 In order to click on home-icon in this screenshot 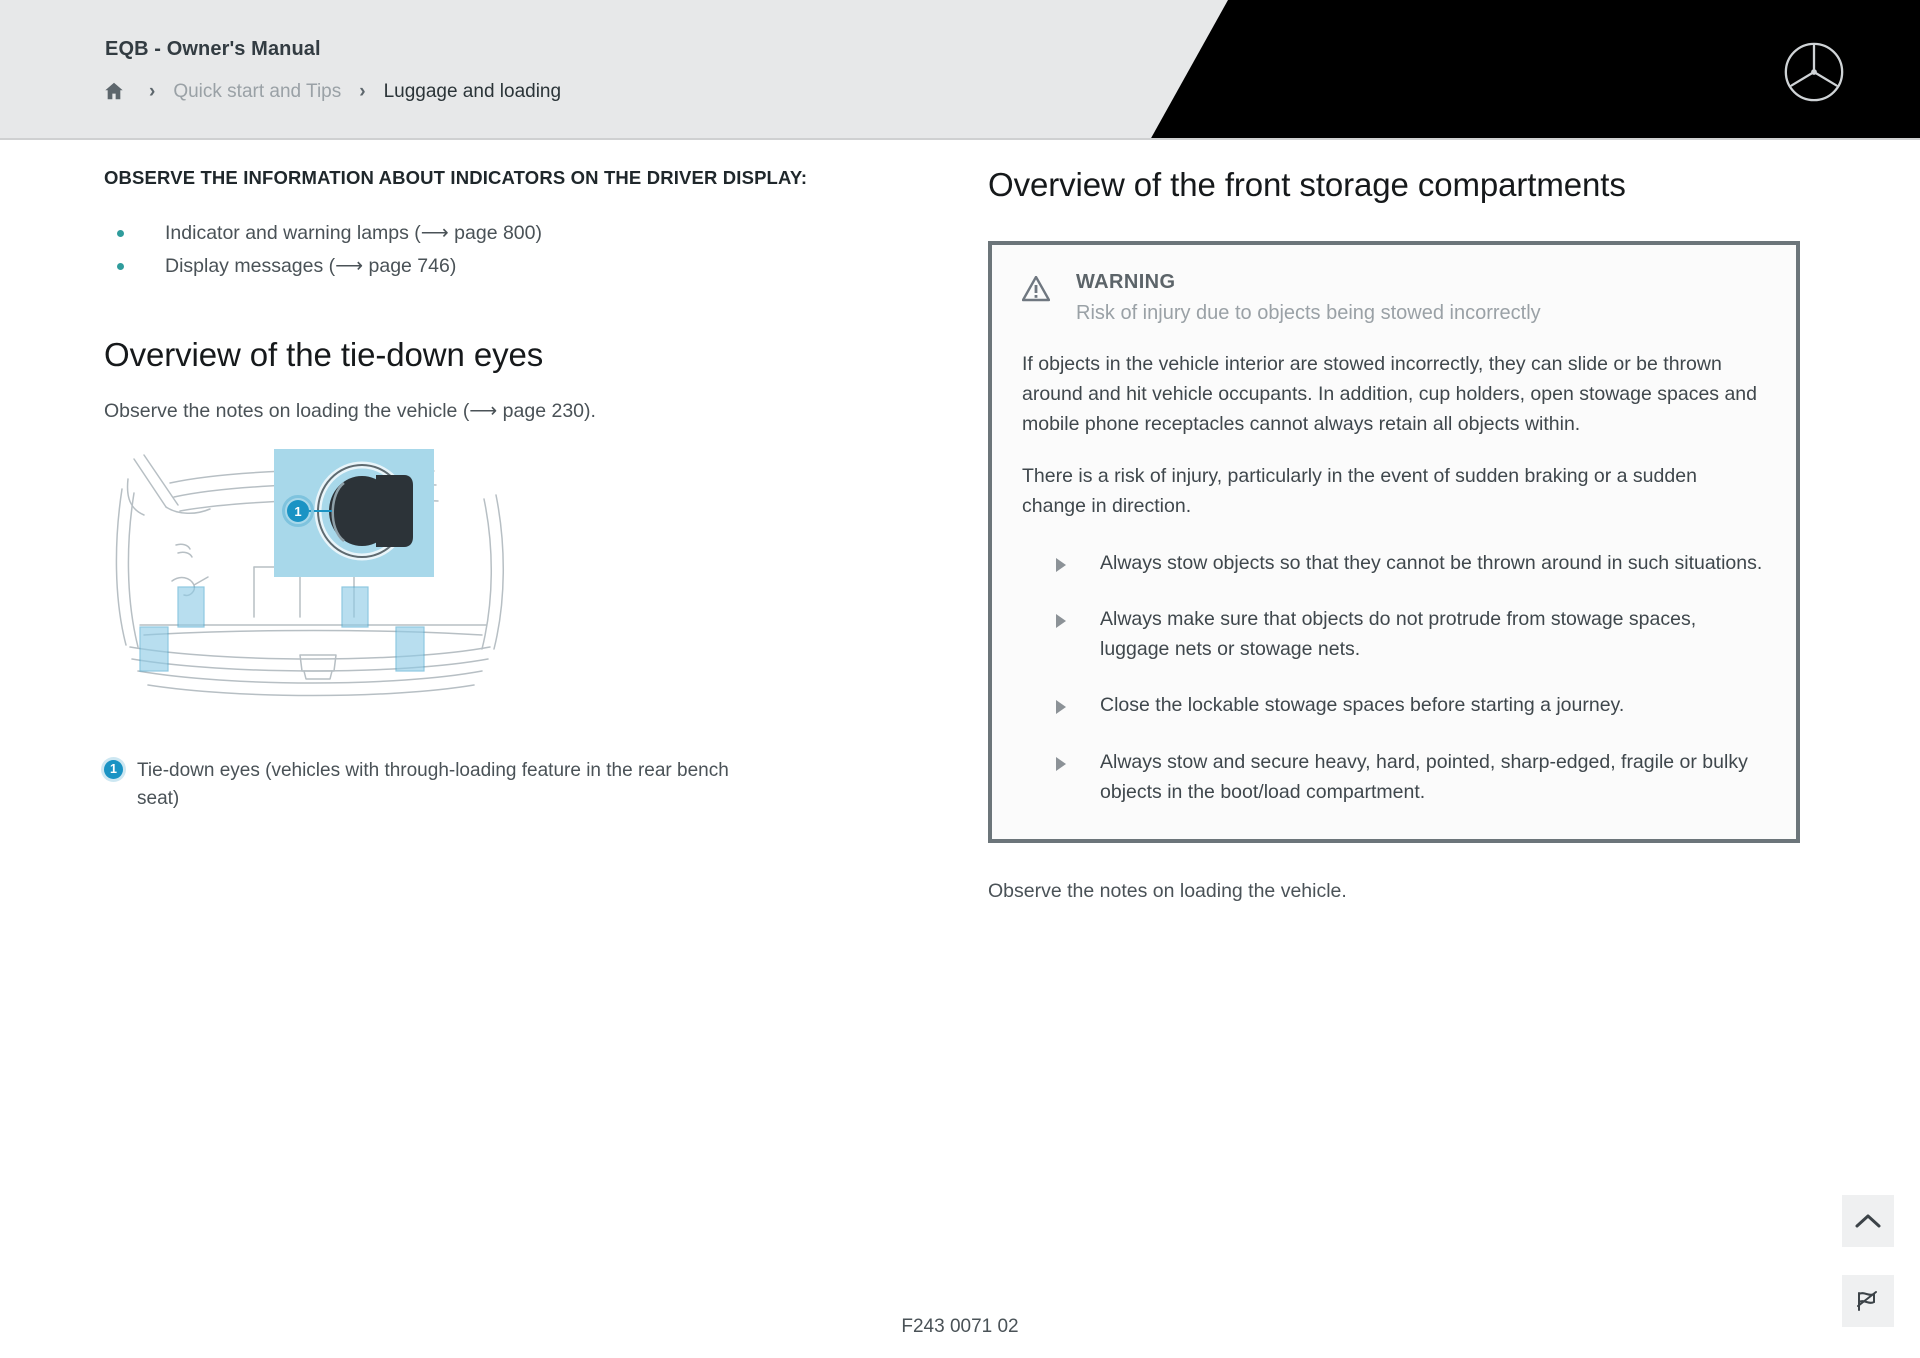, I will do `click(114, 91)`.